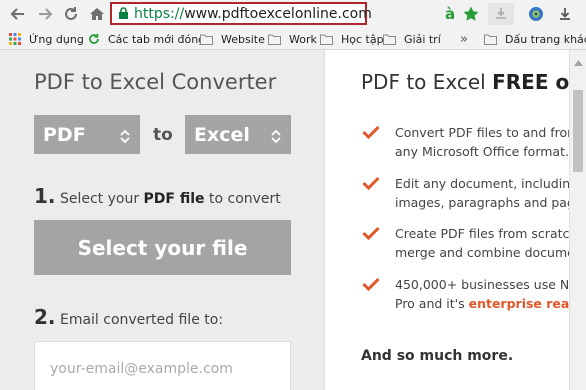  I want to click on from-format-value: PDF, so click(64, 134).